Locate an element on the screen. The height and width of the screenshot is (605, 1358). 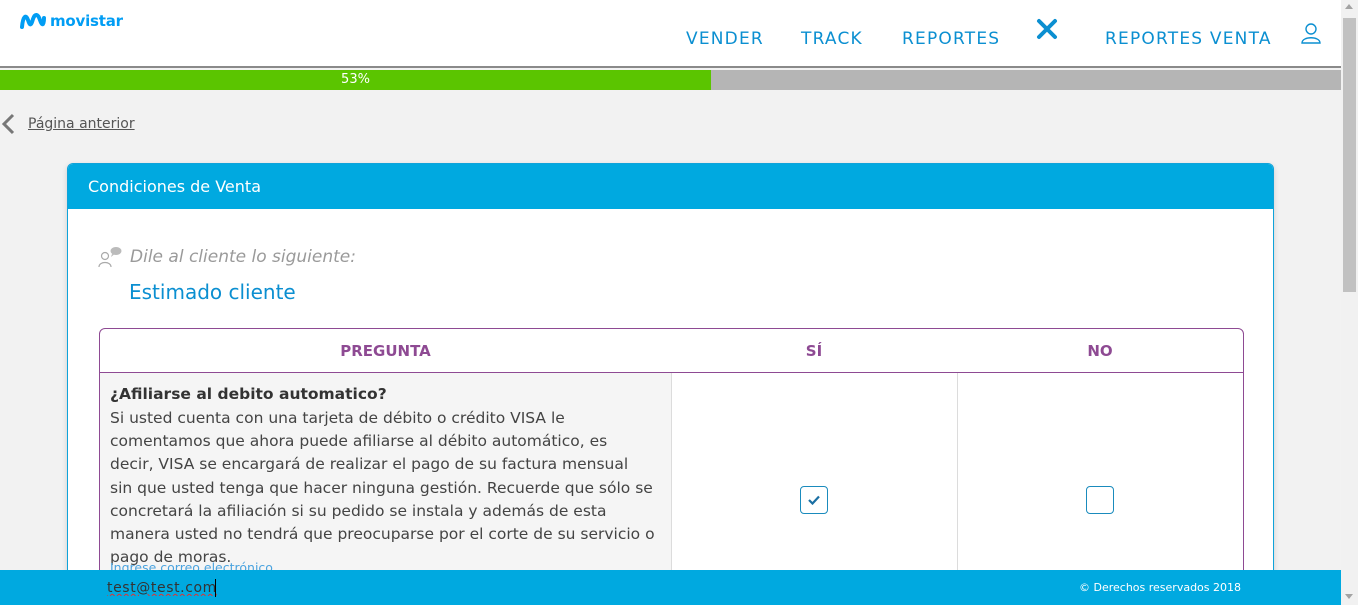
header-pregunta: PREGUNTA is located at coordinates (385, 351).